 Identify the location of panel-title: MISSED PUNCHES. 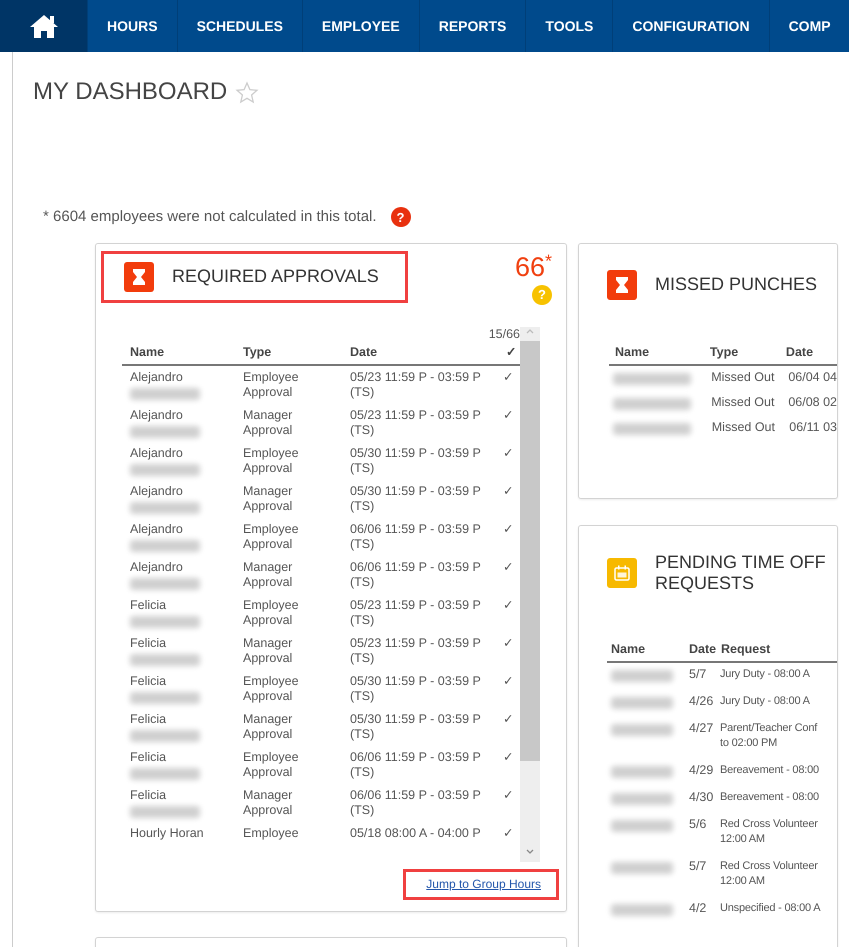
(736, 285).